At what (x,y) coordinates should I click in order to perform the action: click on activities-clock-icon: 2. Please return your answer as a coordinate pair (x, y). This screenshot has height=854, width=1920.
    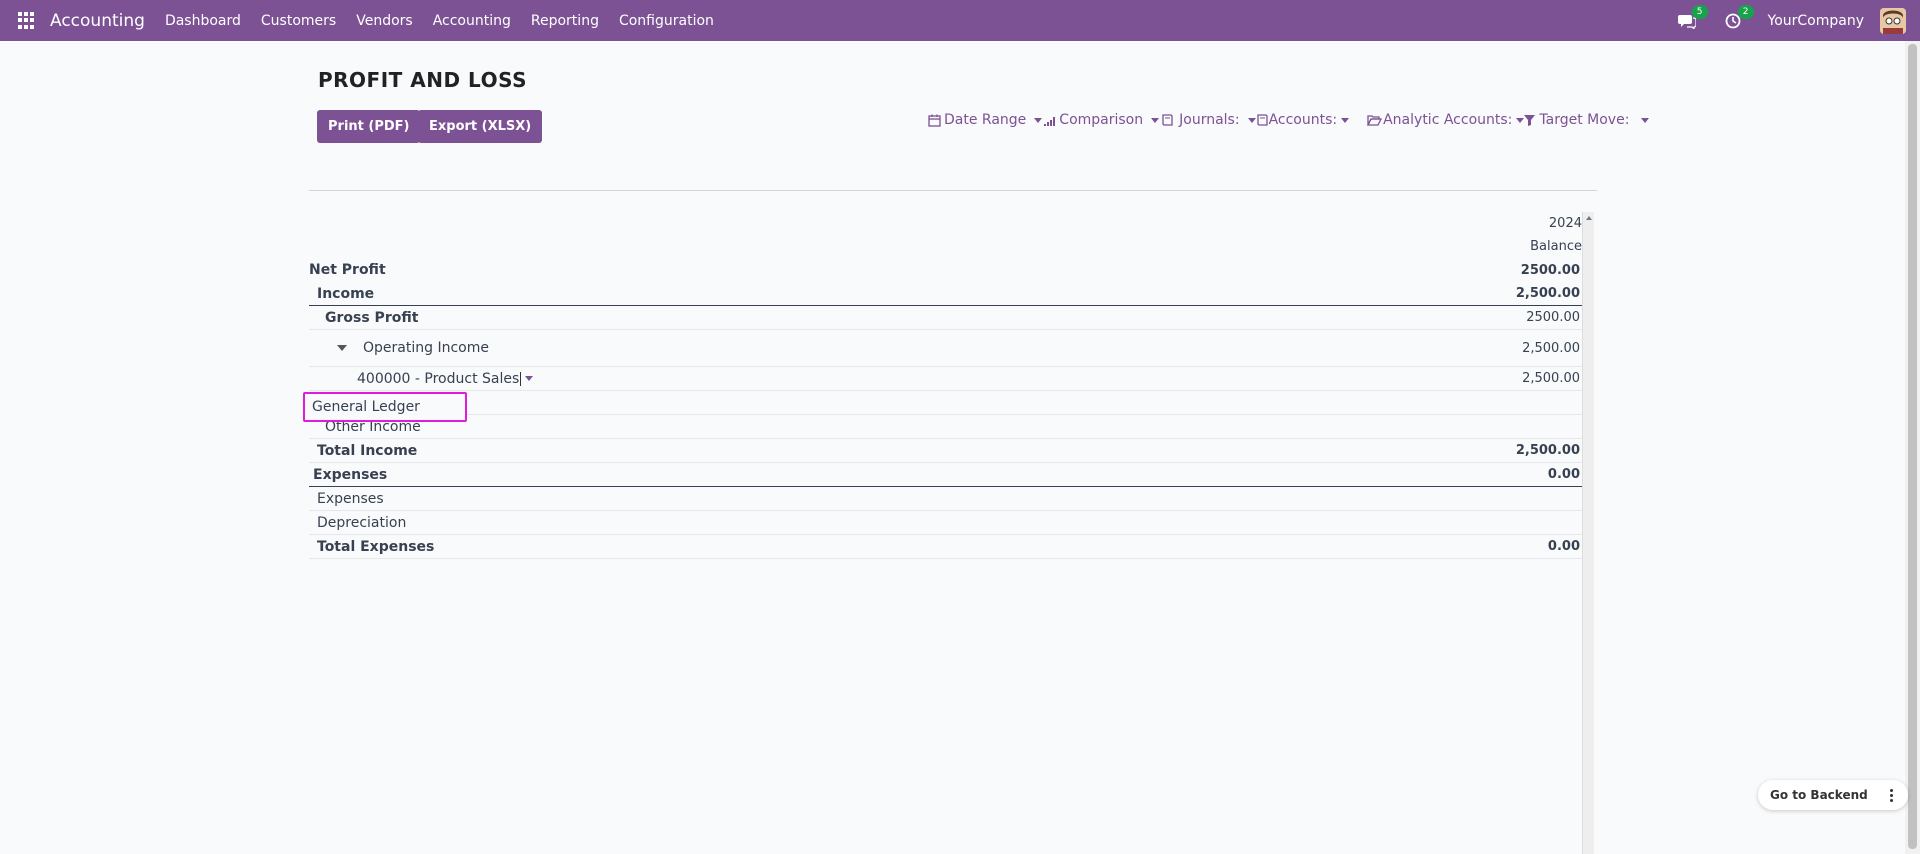
    Looking at the image, I should click on (1738, 18).